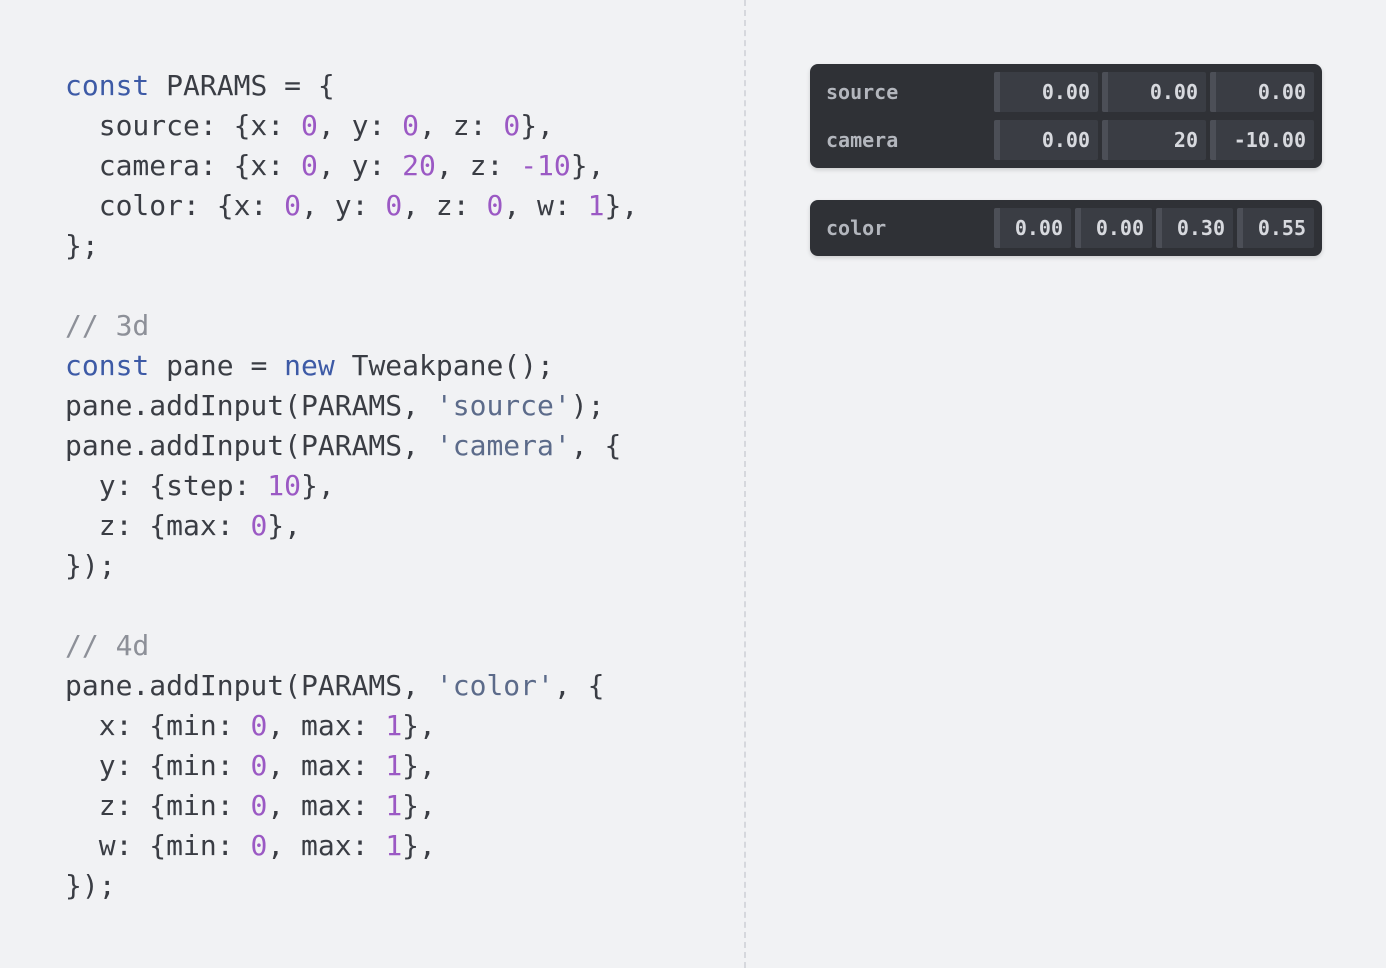  Describe the element at coordinates (352, 206) in the screenshot. I see `code-line: color: {x: 0, y: 0, z: 0, w: 1},` at that location.